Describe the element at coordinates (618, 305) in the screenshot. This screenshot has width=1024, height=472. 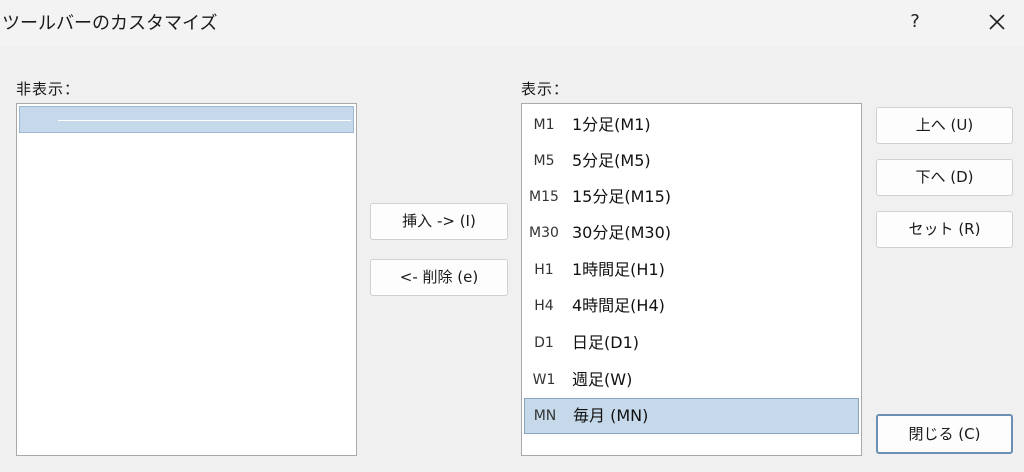
I see `list-item-label: 4時間足(H4)` at that location.